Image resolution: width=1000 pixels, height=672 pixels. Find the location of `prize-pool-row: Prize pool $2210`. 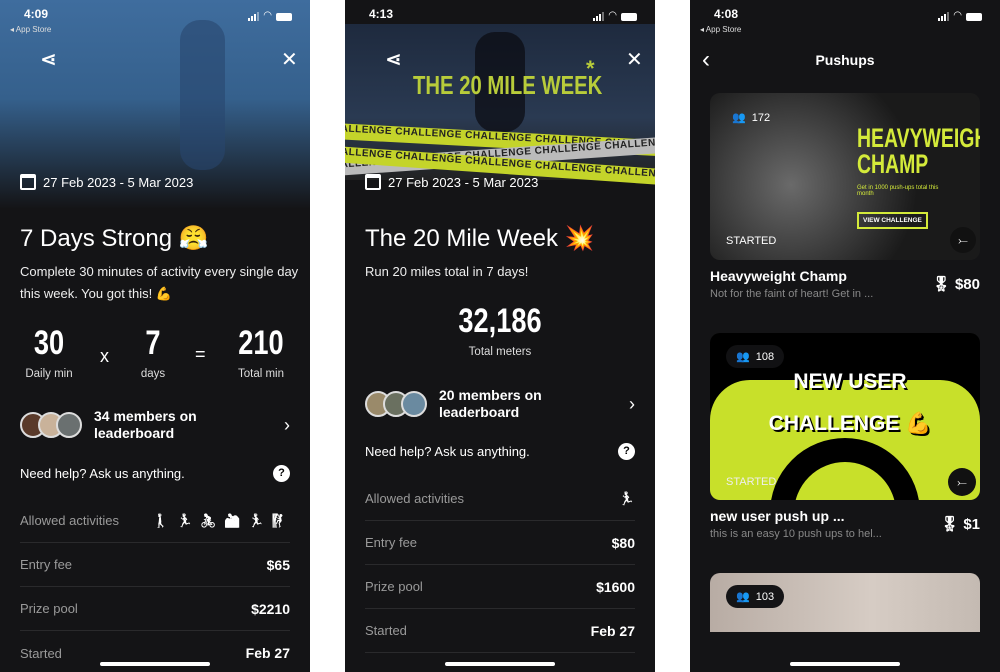

prize-pool-row: Prize pool $2210 is located at coordinates (155, 609).